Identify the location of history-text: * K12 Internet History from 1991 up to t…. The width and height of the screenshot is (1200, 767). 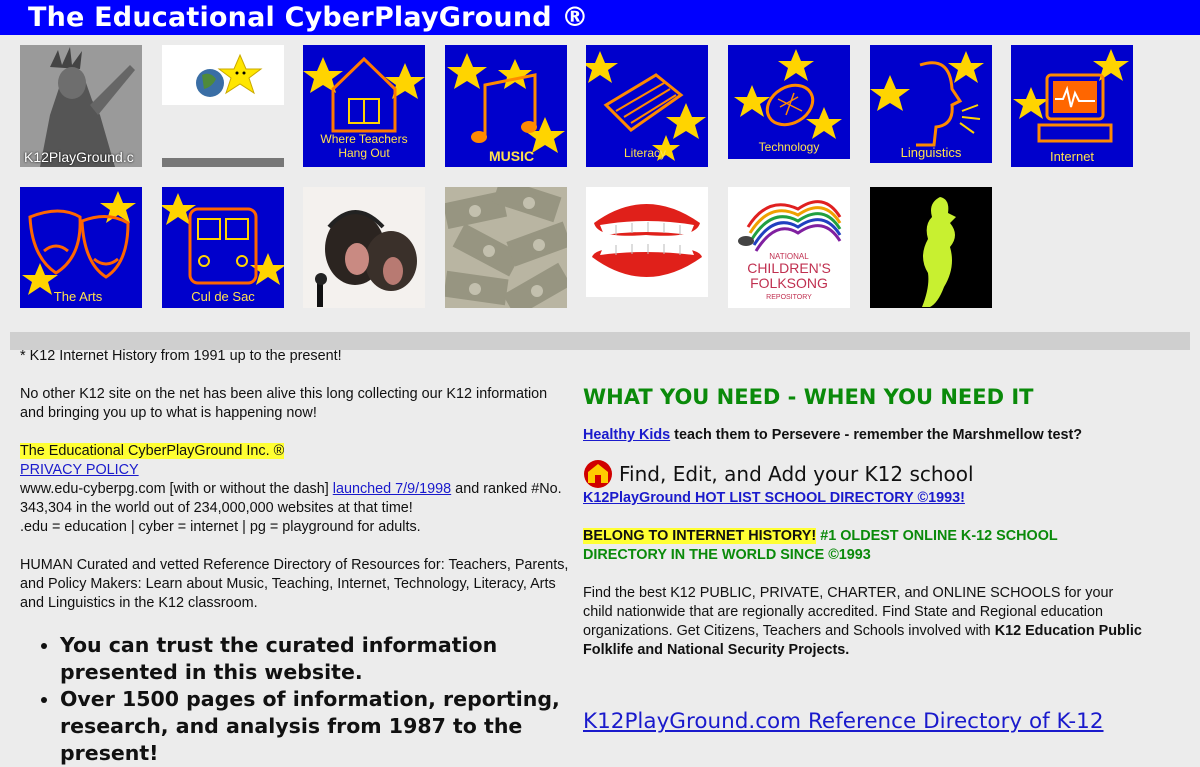
(181, 356).